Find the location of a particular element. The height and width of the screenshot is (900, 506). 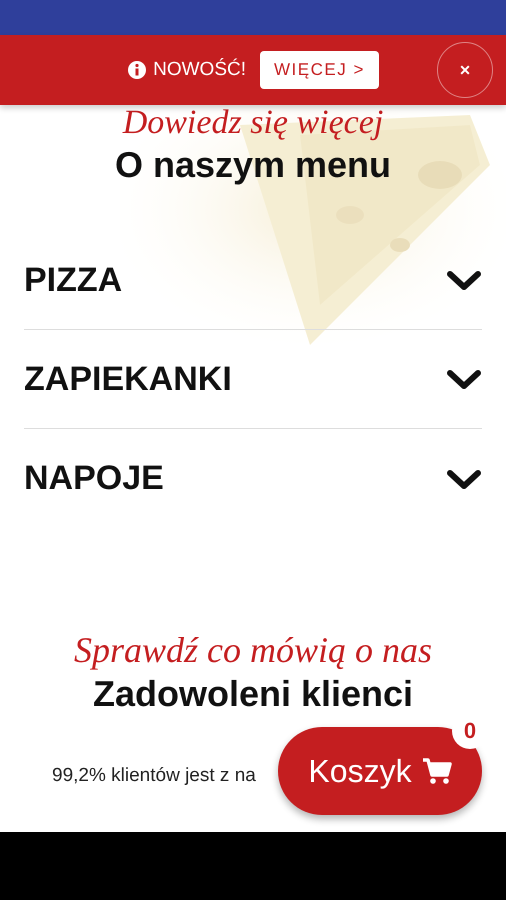

menu-category: ZAPIEKANKI is located at coordinates (253, 379).